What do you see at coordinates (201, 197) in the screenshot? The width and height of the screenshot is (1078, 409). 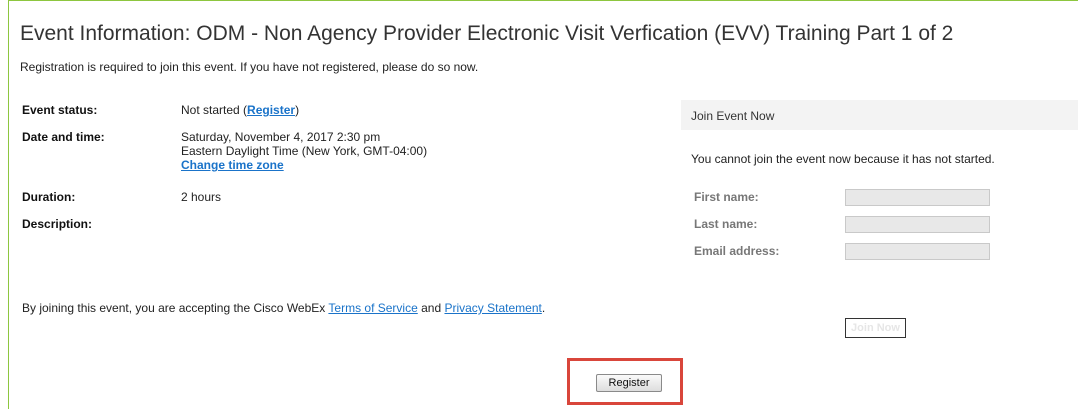 I see `duration-value: 2 hours` at bounding box center [201, 197].